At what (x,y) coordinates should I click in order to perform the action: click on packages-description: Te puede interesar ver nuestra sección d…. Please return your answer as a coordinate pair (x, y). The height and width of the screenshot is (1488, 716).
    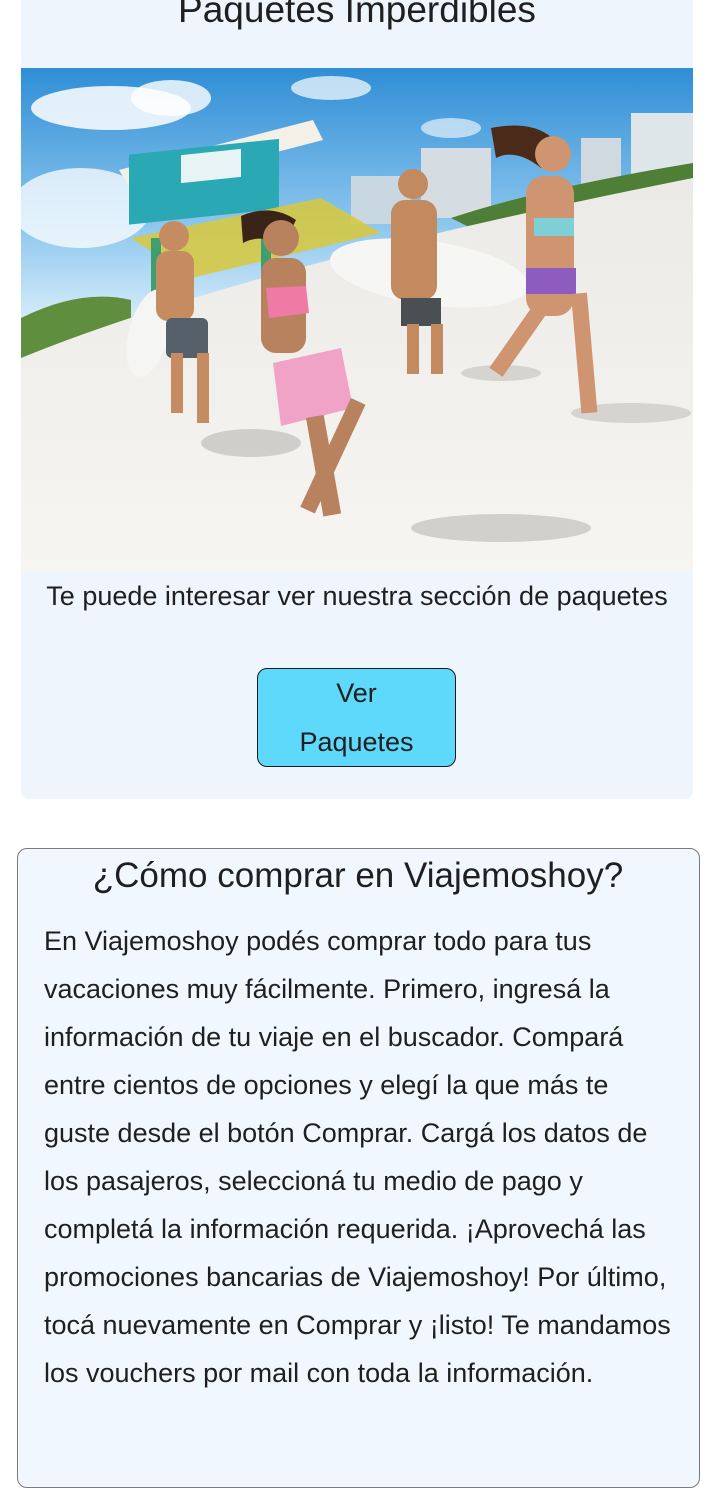
    Looking at the image, I should click on (357, 596).